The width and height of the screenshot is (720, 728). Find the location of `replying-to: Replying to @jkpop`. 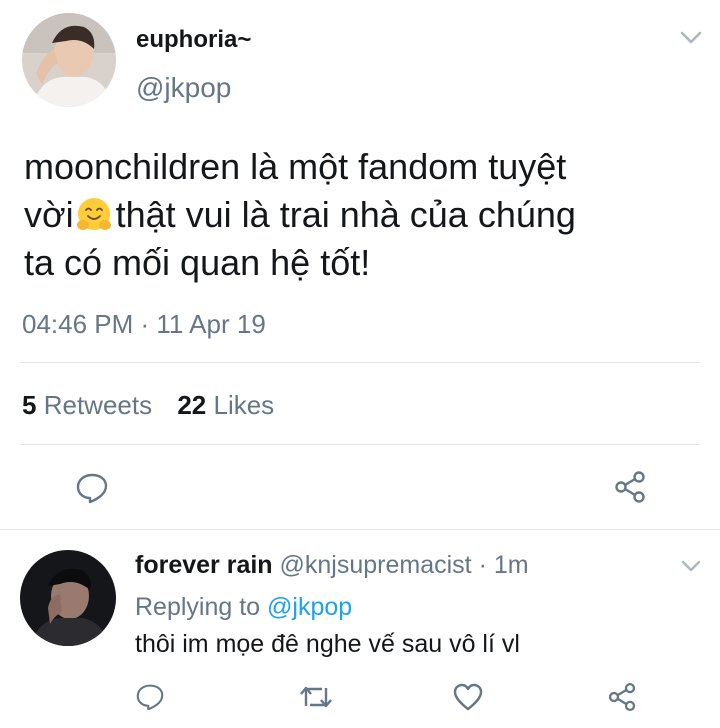

replying-to: Replying to @jkpop is located at coordinates (243, 607).